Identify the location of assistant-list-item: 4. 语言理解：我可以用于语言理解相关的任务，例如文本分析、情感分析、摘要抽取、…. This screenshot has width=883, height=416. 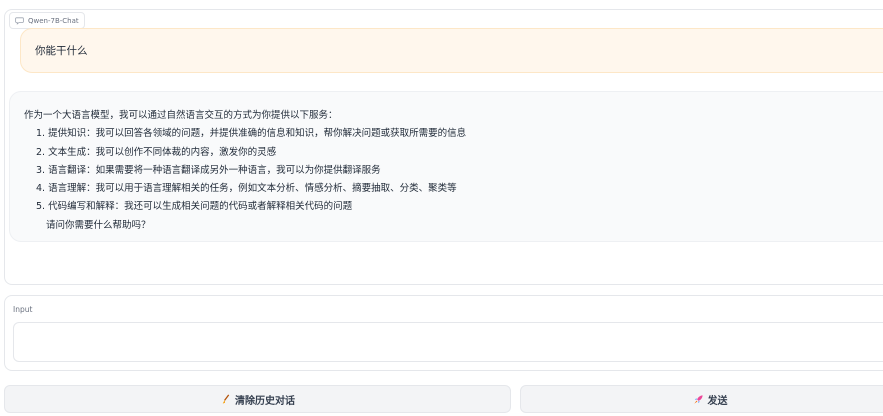
(246, 189).